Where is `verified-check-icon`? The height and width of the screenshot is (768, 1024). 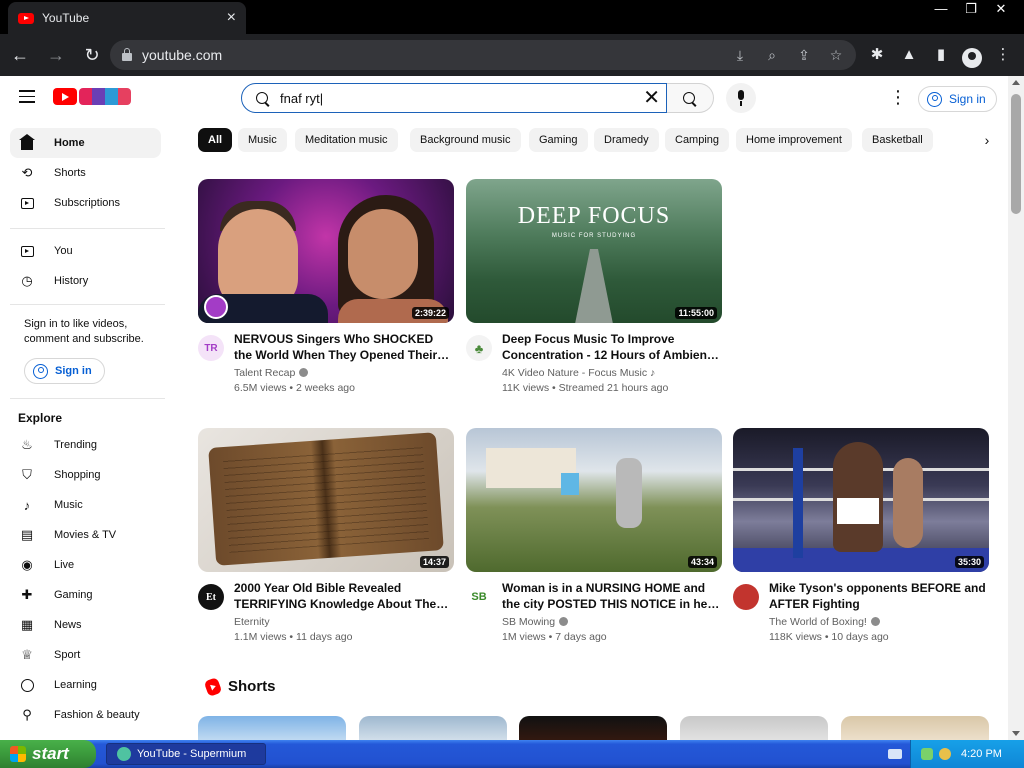 verified-check-icon is located at coordinates (564, 621).